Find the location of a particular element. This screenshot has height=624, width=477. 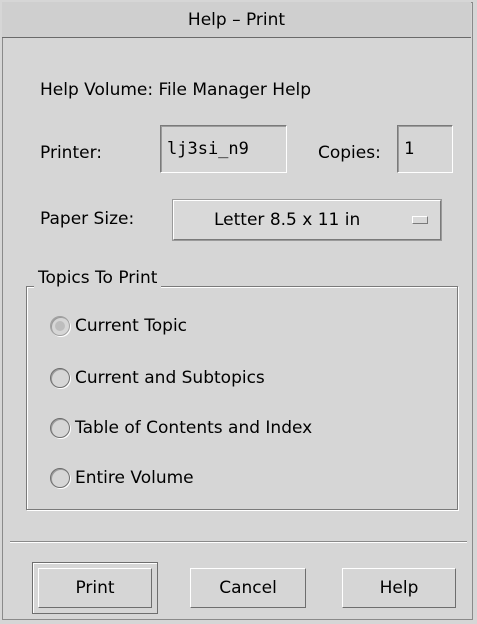

copies-input is located at coordinates (426, 149).